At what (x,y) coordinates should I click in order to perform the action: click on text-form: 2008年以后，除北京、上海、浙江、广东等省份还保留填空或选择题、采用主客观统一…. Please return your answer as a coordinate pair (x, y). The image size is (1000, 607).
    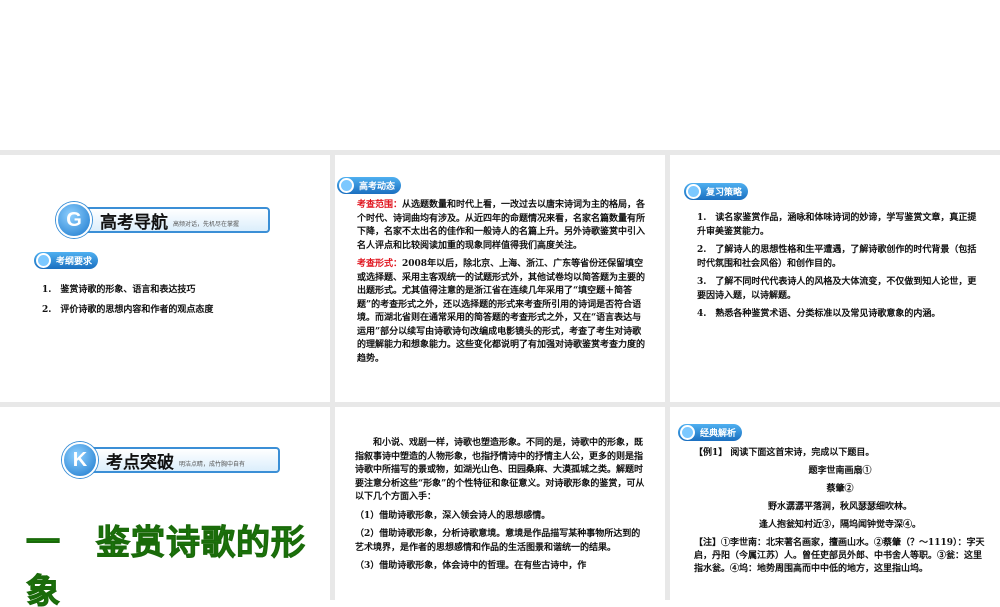
    Looking at the image, I should click on (501, 311).